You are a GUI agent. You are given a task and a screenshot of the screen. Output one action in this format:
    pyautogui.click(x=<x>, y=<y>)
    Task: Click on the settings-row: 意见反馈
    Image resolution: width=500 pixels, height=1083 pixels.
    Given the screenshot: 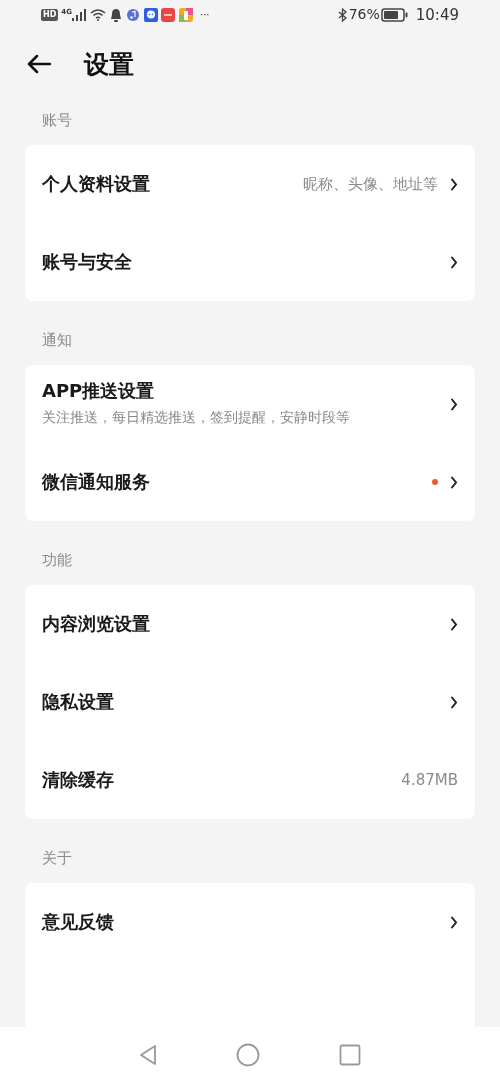 What is the action you would take?
    pyautogui.click(x=250, y=922)
    